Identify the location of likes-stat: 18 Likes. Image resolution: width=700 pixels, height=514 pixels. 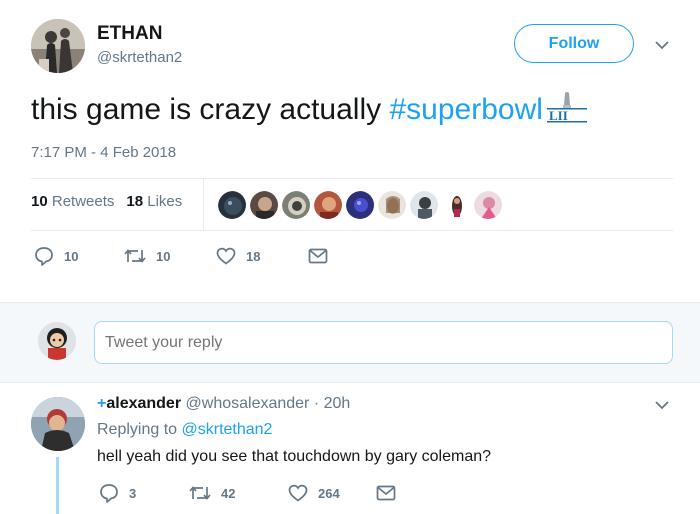
(154, 201).